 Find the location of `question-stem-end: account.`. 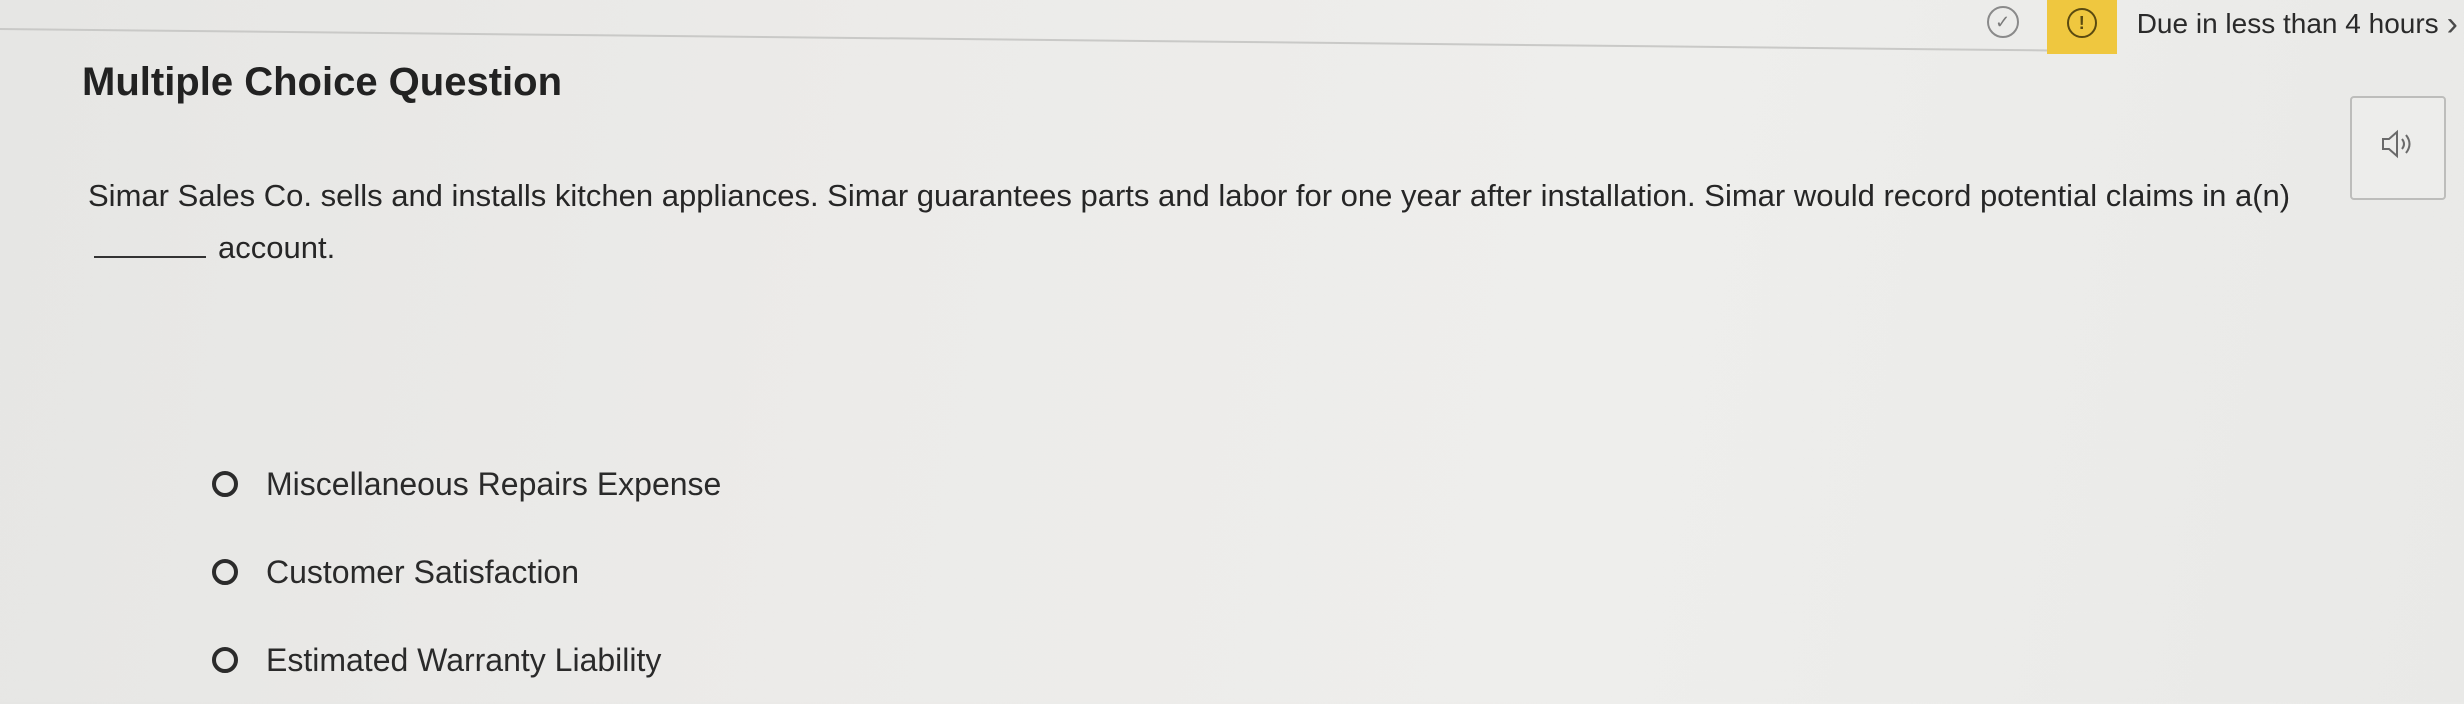

question-stem-end: account. is located at coordinates (277, 247).